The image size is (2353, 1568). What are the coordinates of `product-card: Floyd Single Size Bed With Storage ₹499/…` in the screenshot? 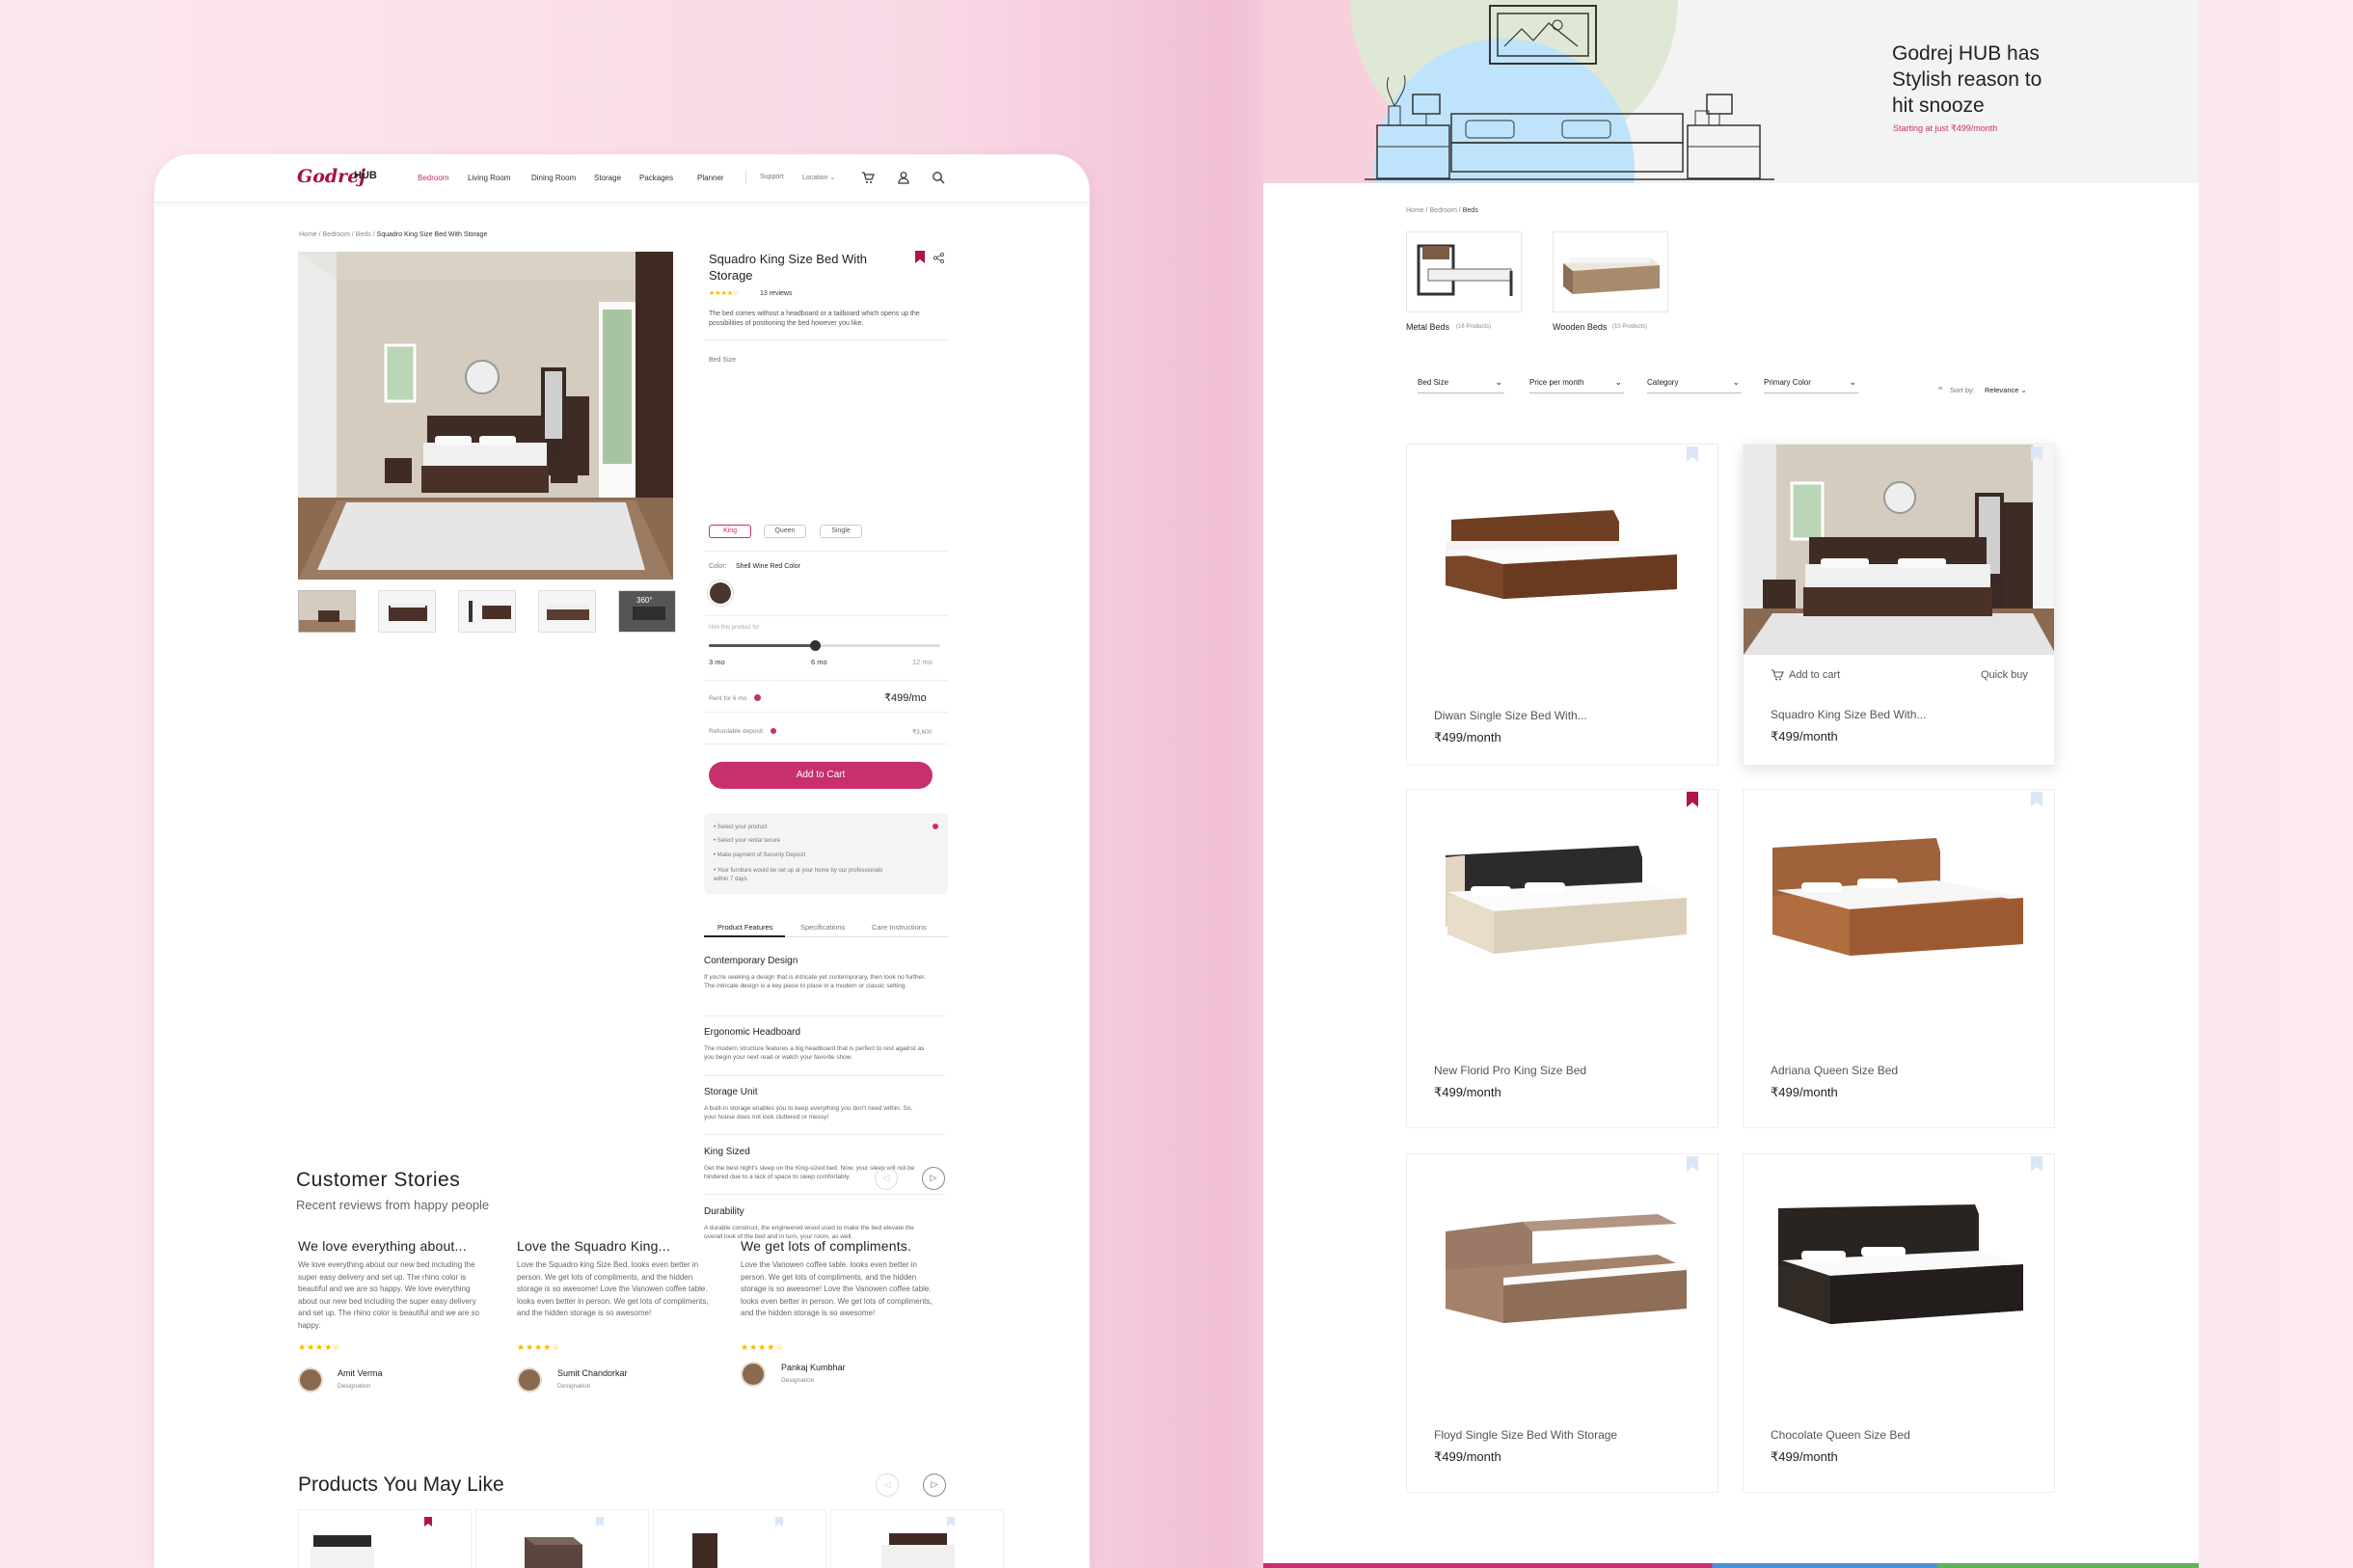 It's located at (1562, 1323).